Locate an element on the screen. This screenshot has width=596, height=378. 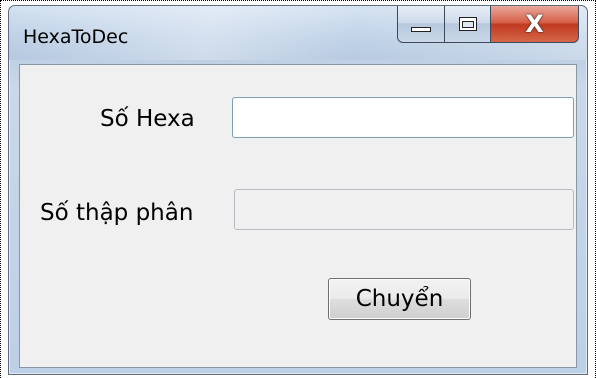
decimal-label: Số thập phân is located at coordinates (117, 213).